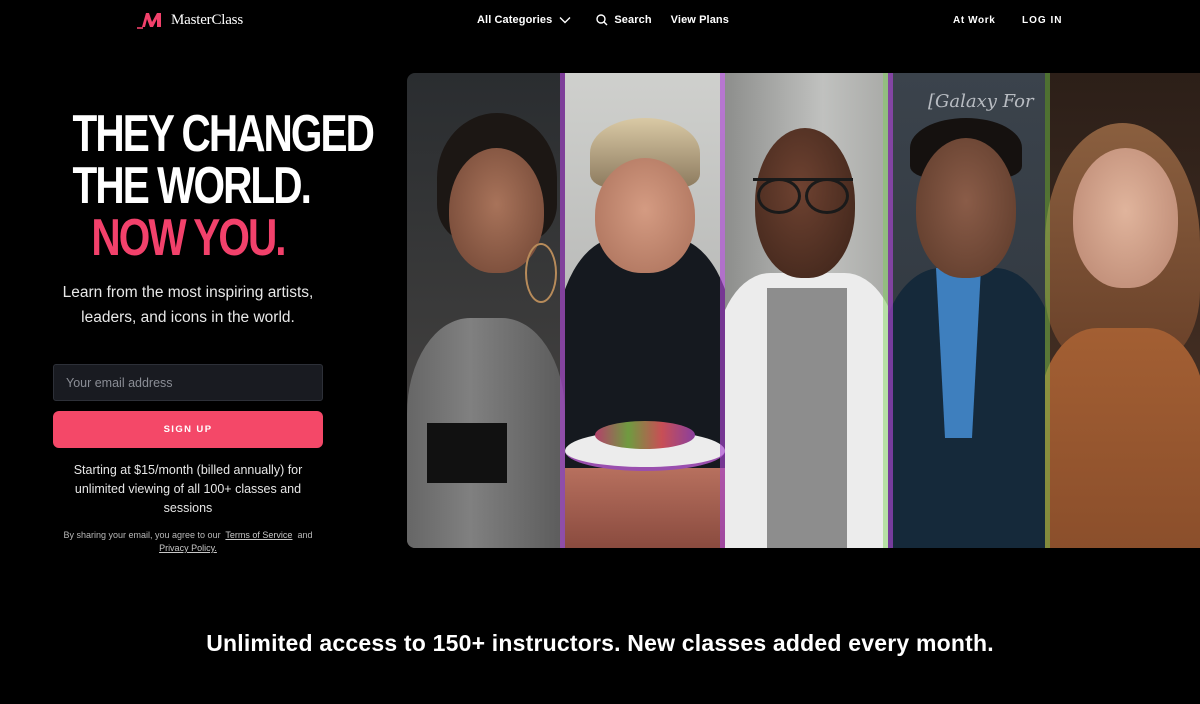 The width and height of the screenshot is (1200, 704). What do you see at coordinates (1042, 20) in the screenshot?
I see `log-in-link: LOG IN` at bounding box center [1042, 20].